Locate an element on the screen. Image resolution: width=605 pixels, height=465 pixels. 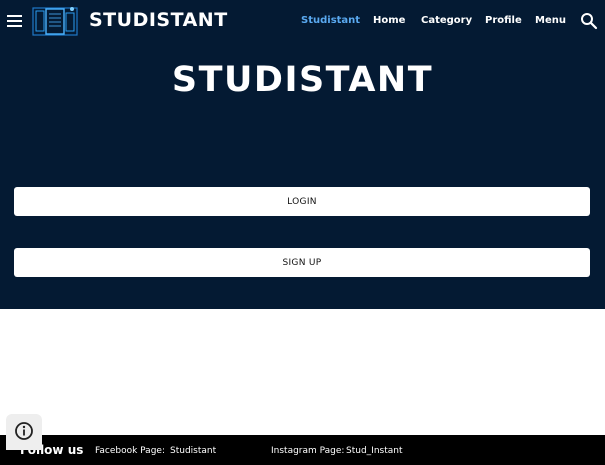
login-button-label: LOGIN is located at coordinates (302, 201).